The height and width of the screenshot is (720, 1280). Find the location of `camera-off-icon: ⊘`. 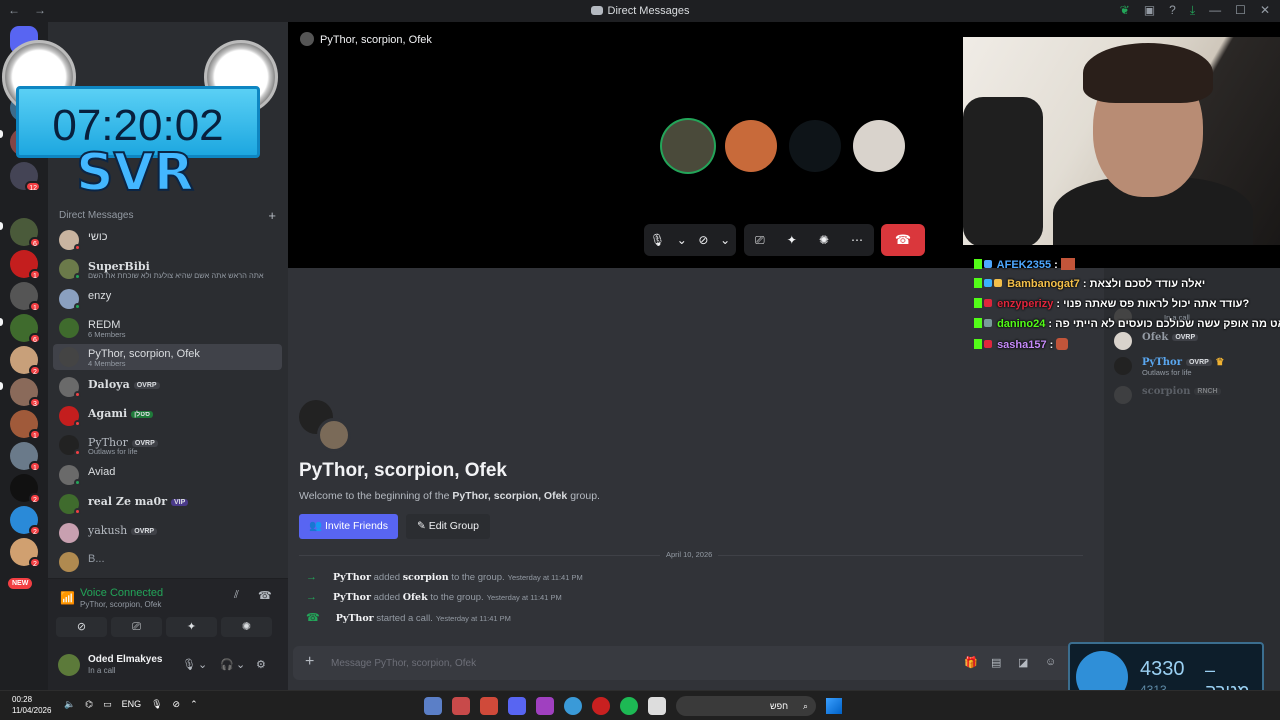

camera-off-icon: ⊘ is located at coordinates (703, 240).